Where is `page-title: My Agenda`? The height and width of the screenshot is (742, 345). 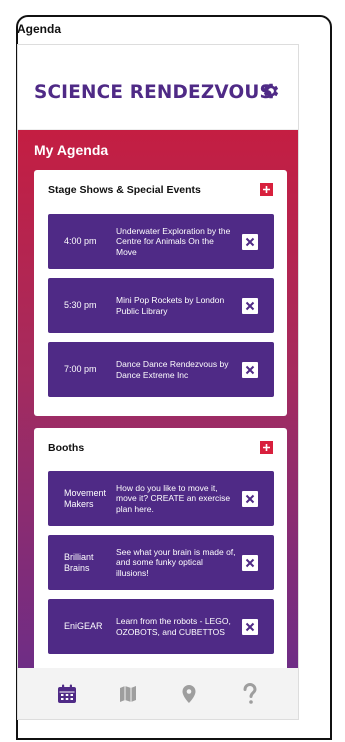
page-title: My Agenda is located at coordinates (71, 150).